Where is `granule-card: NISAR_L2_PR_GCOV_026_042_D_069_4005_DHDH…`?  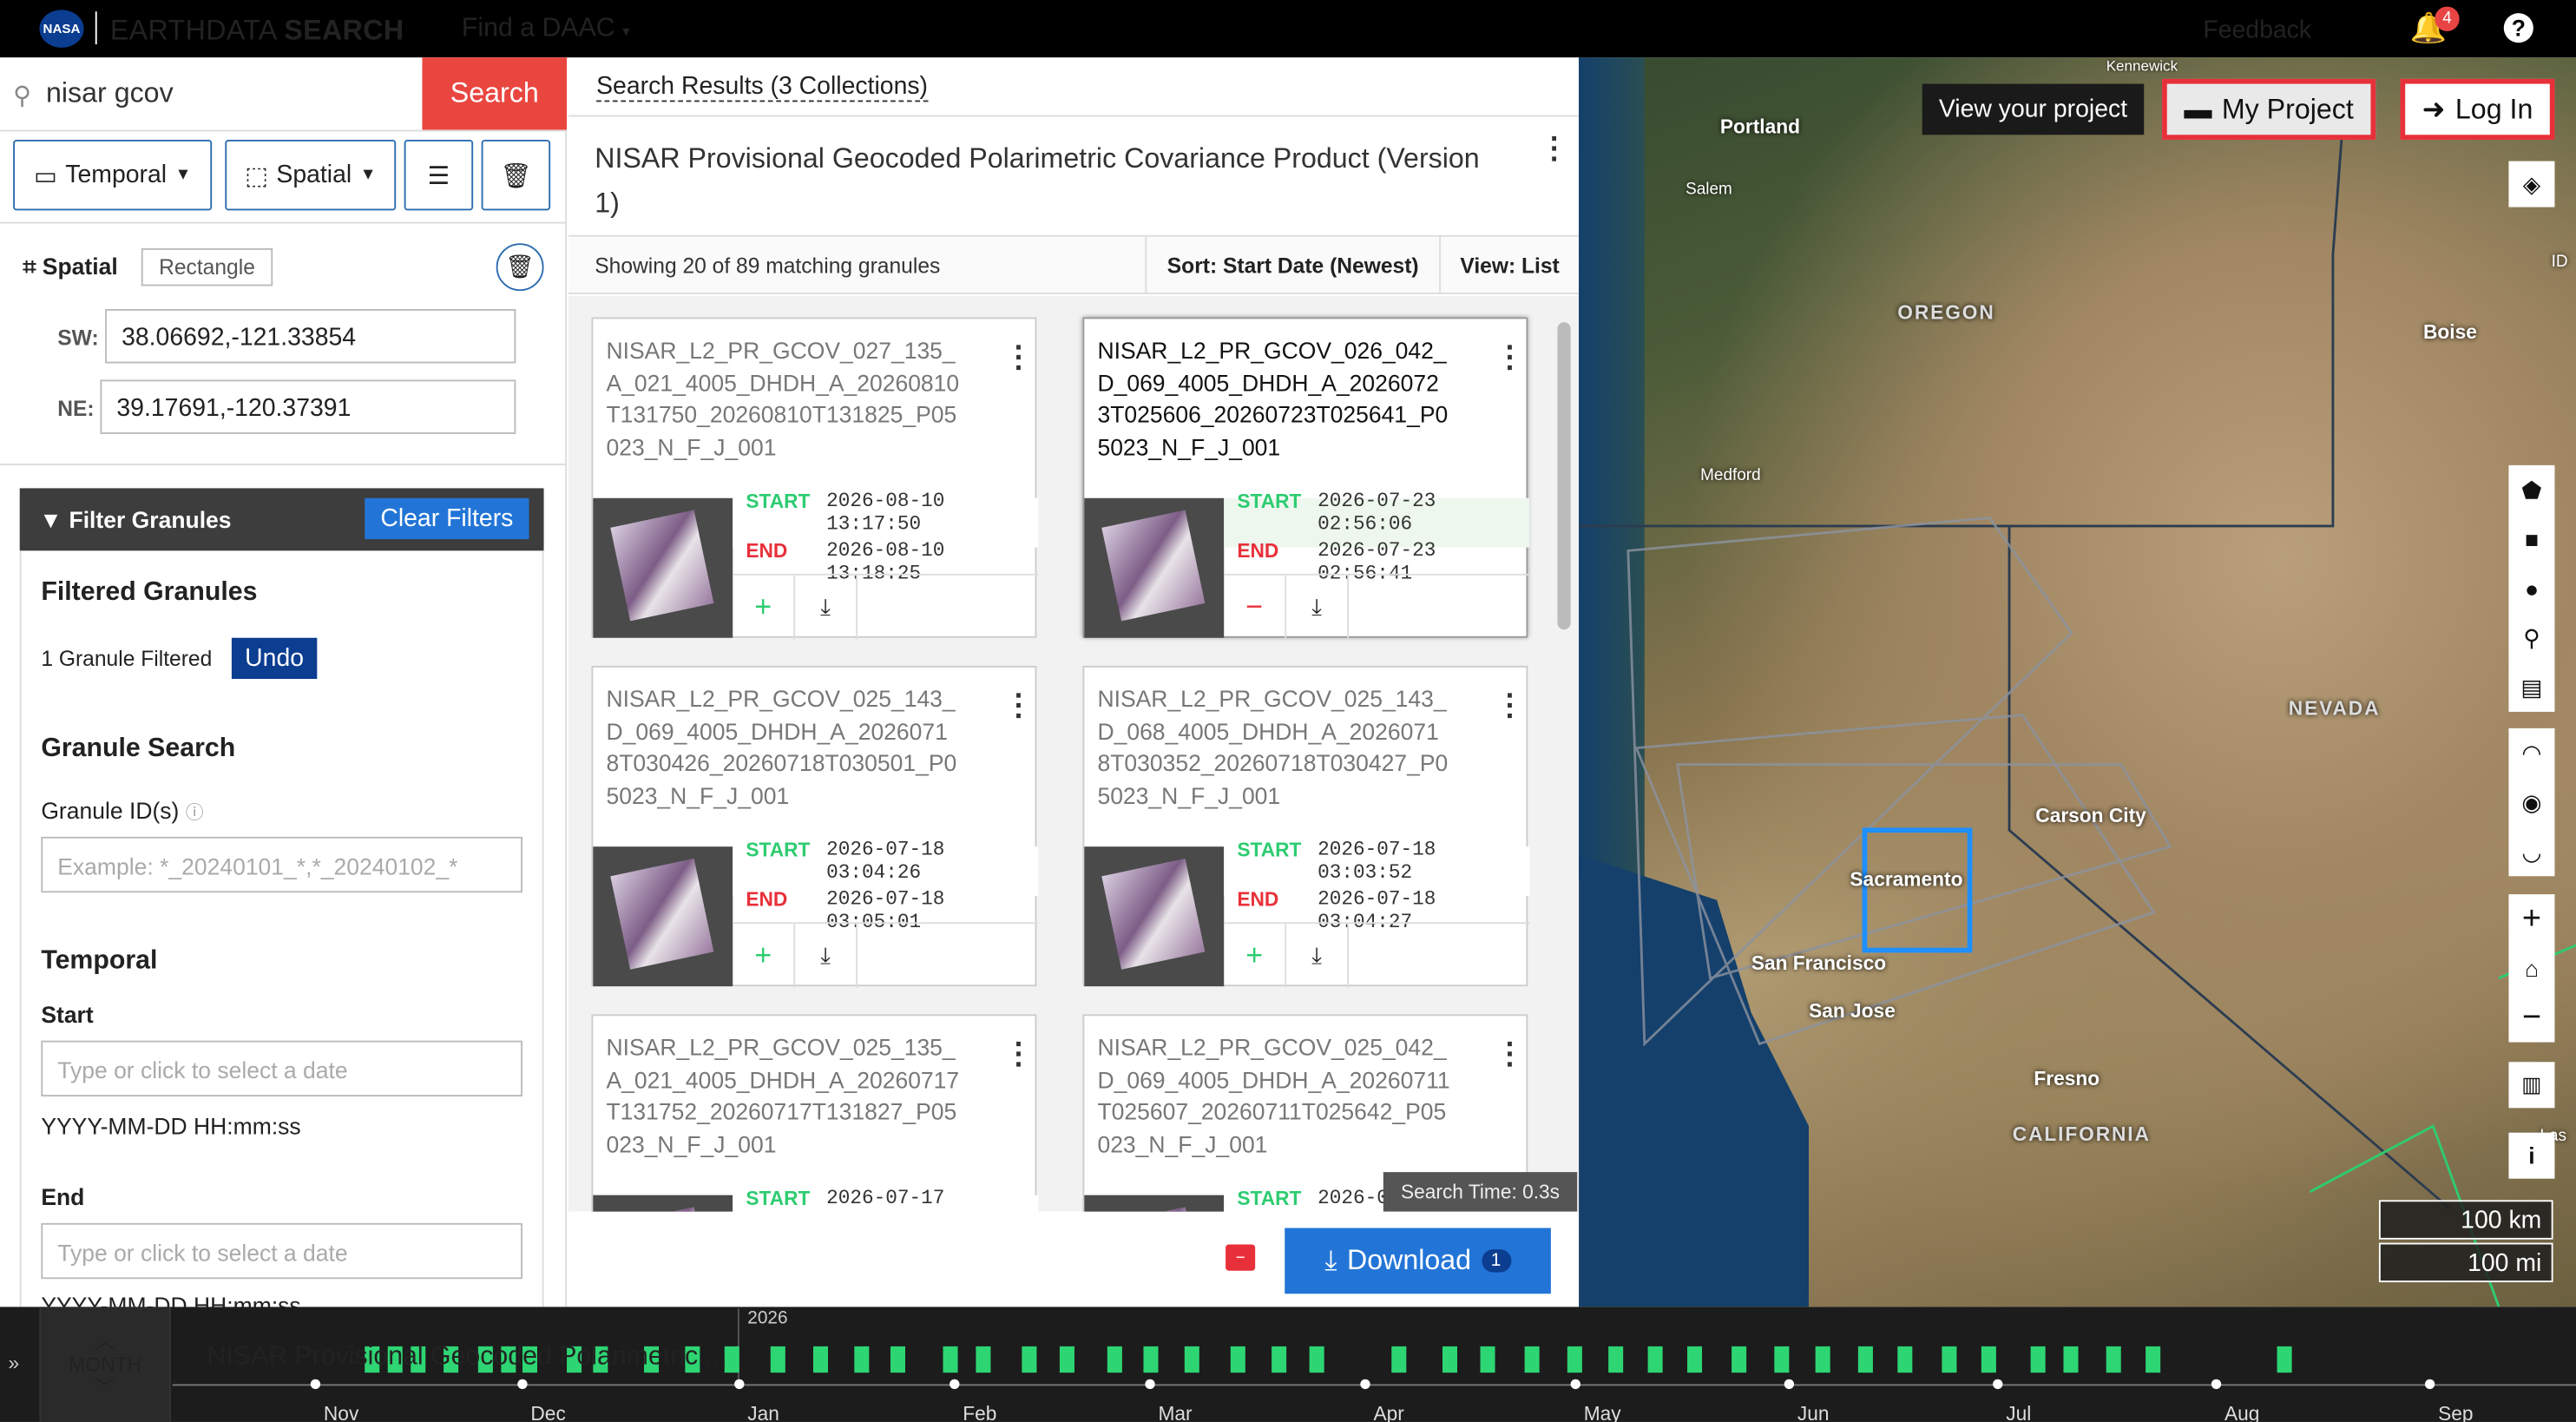
granule-card: NISAR_L2_PR_GCOV_026_042_D_069_4005_DHDH… is located at coordinates (1306, 478).